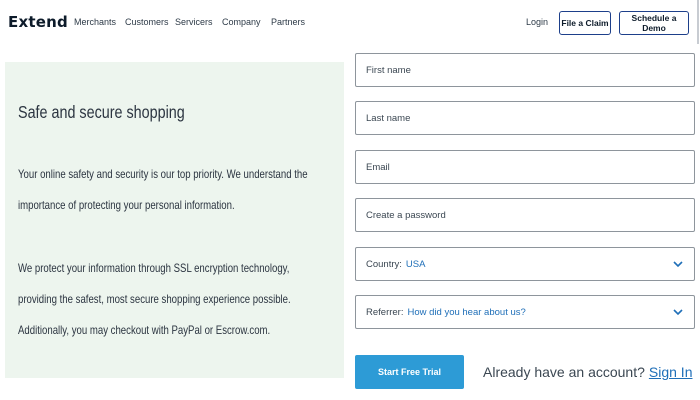 This screenshot has width=700, height=400. What do you see at coordinates (384, 264) in the screenshot?
I see `country-label: Country:` at bounding box center [384, 264].